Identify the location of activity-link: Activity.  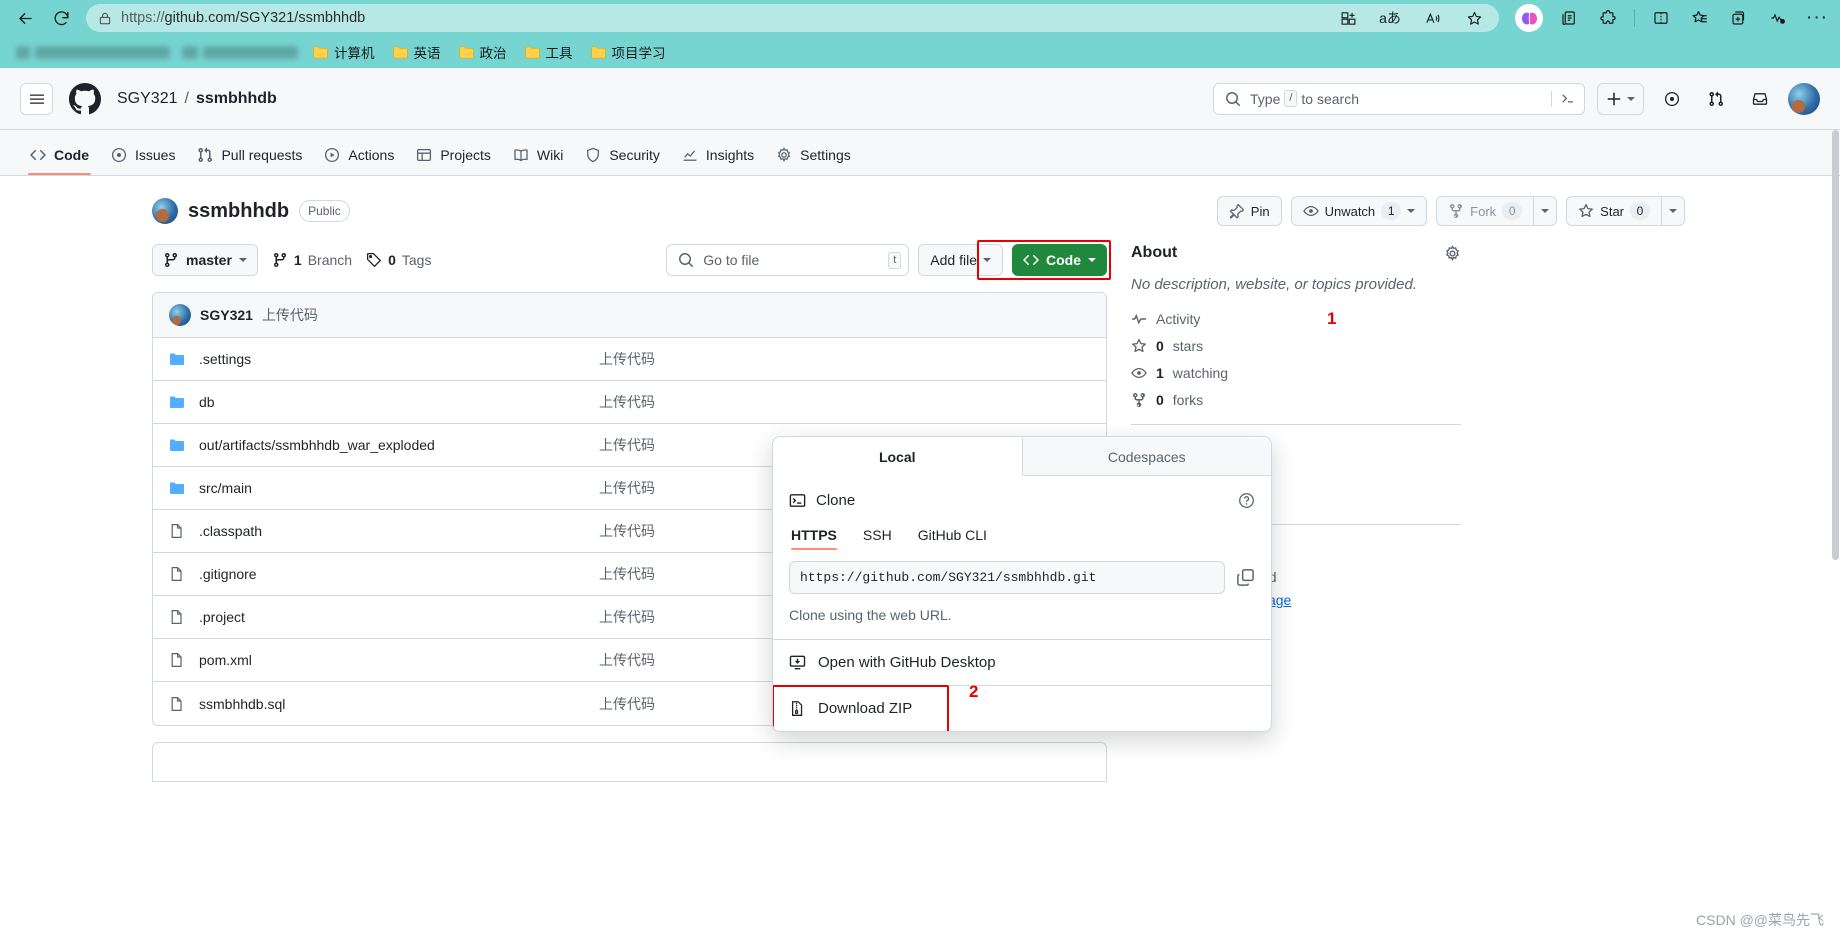
(1296, 319).